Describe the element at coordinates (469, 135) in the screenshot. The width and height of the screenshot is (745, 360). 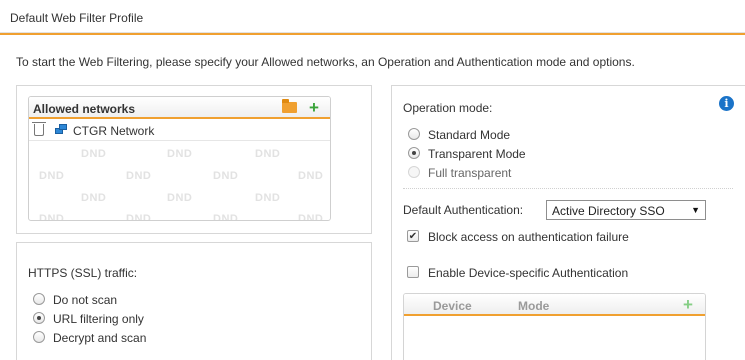
I see `option-label: Standard Mode` at that location.